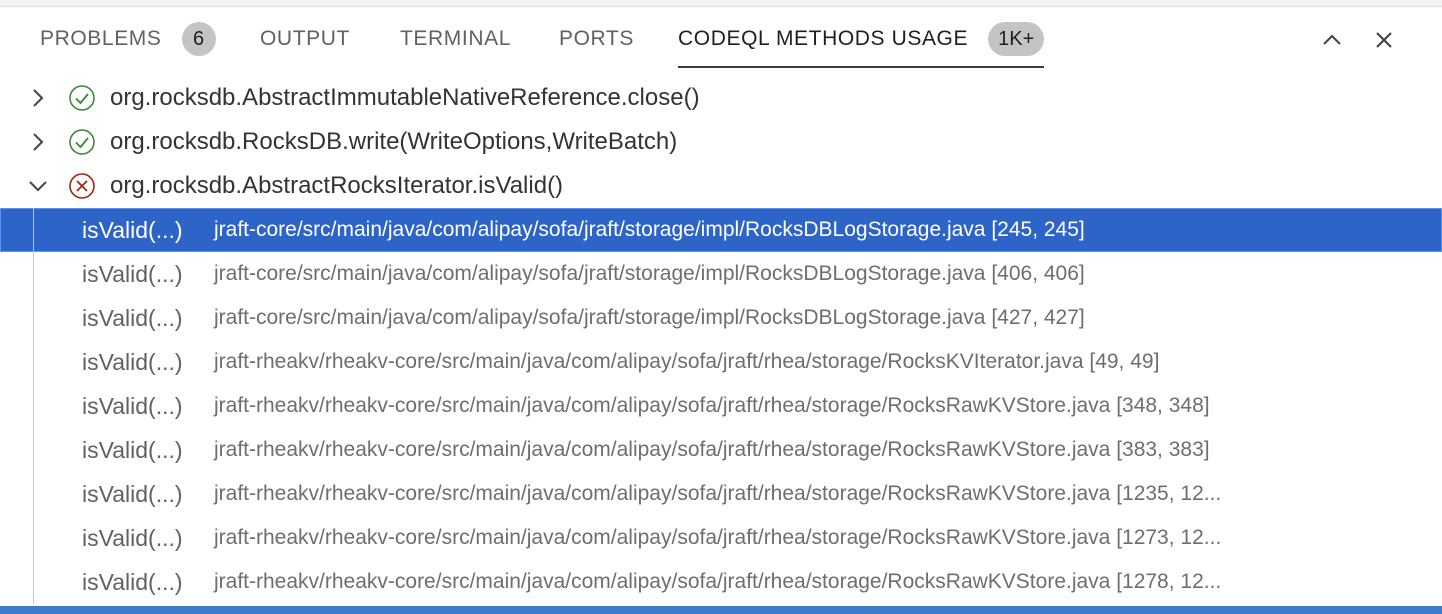 The image size is (1442, 614). What do you see at coordinates (721, 3) in the screenshot?
I see `editor-remnant` at bounding box center [721, 3].